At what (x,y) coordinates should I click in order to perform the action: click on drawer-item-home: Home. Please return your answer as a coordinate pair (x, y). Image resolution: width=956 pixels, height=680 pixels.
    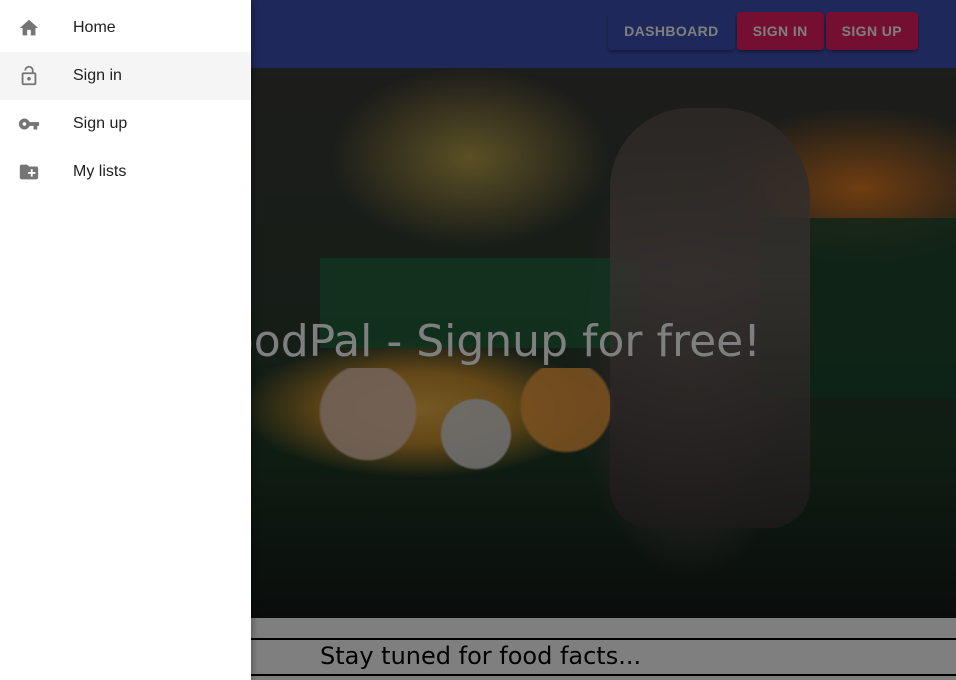
    Looking at the image, I should click on (125, 28).